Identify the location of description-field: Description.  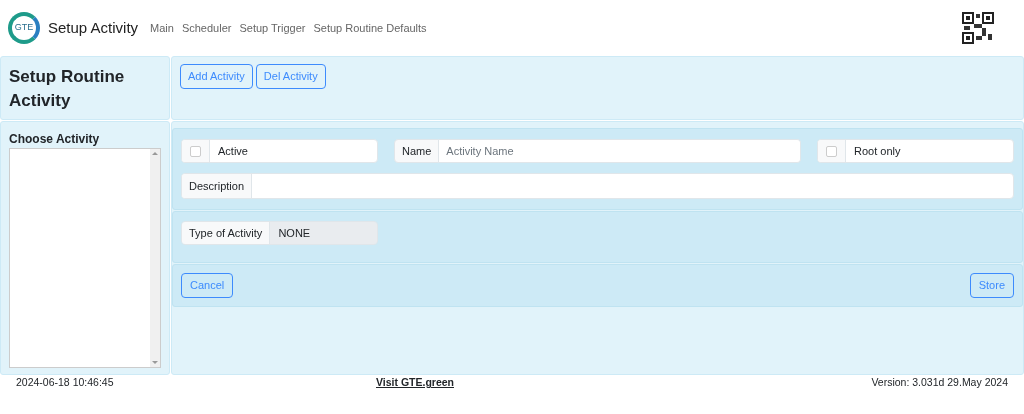
(597, 186).